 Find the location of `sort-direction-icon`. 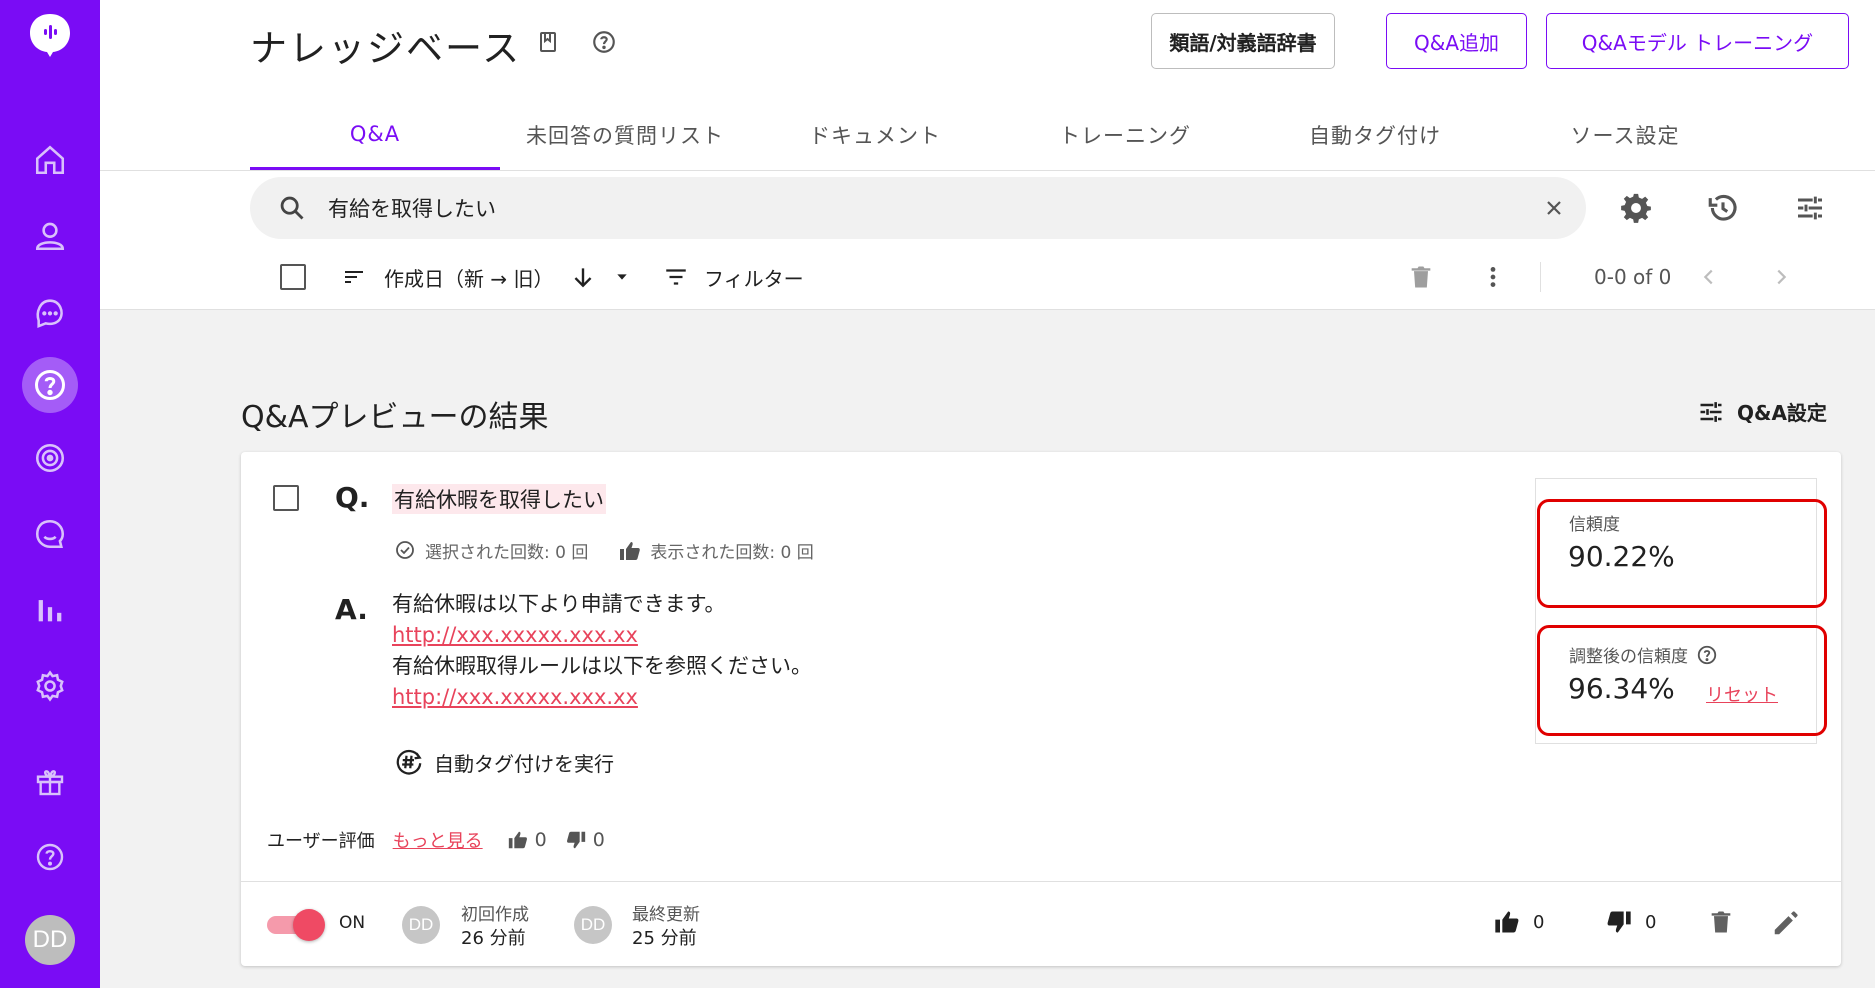

sort-direction-icon is located at coordinates (583, 277).